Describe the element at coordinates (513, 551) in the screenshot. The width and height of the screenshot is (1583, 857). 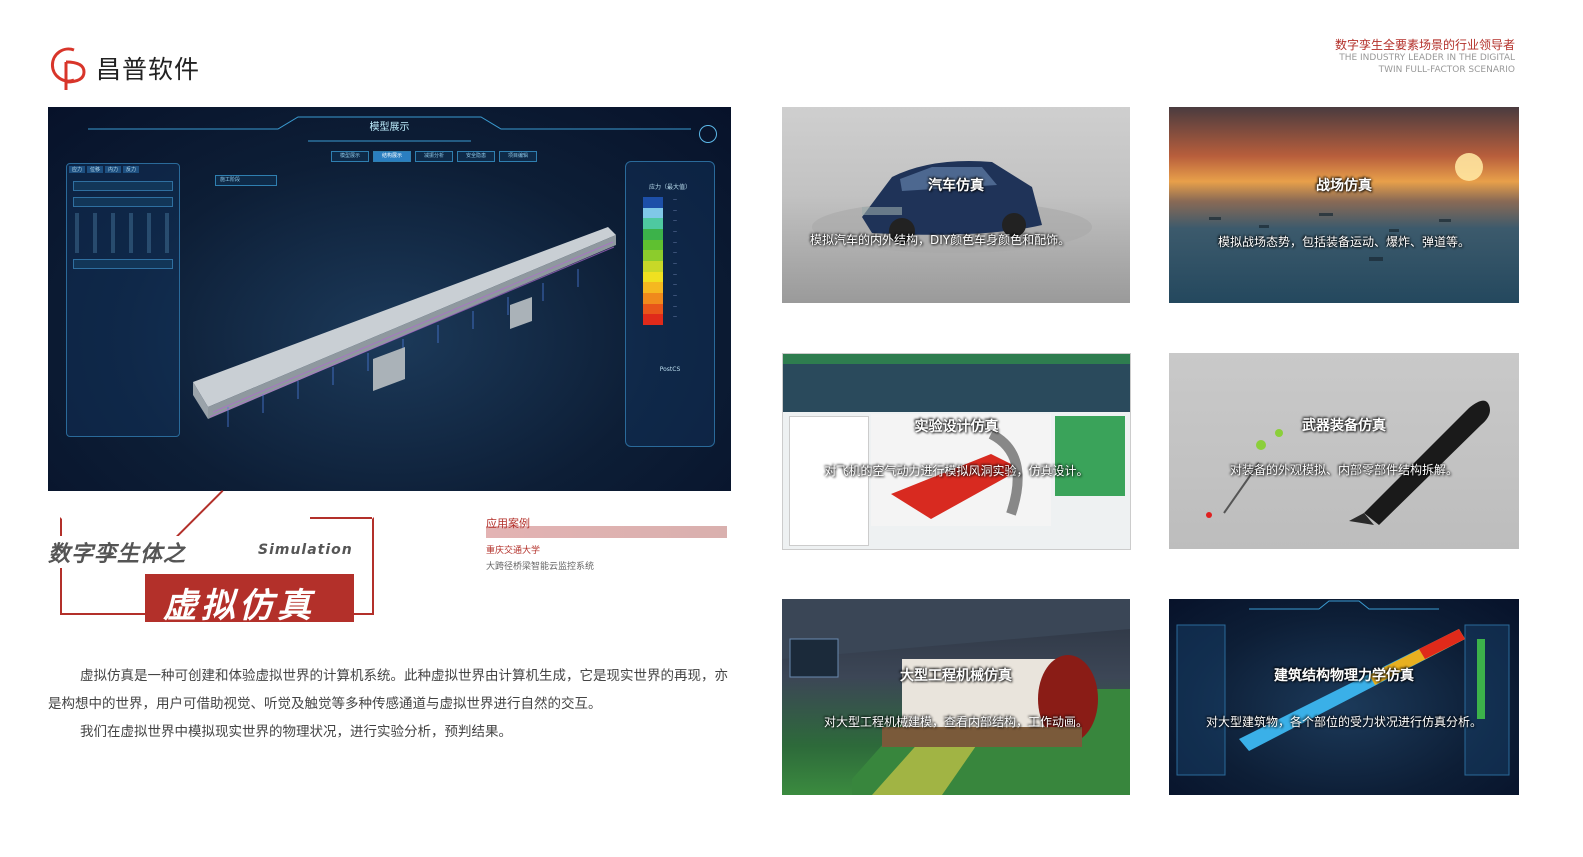
I see `case-organization: 重庆交通大学` at that location.